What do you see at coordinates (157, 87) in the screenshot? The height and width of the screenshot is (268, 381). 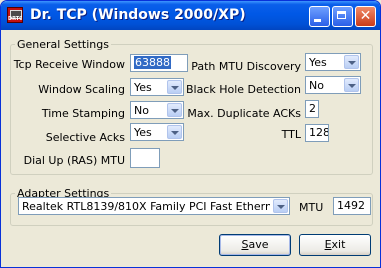 I see `window-scaling-select: Yes` at bounding box center [157, 87].